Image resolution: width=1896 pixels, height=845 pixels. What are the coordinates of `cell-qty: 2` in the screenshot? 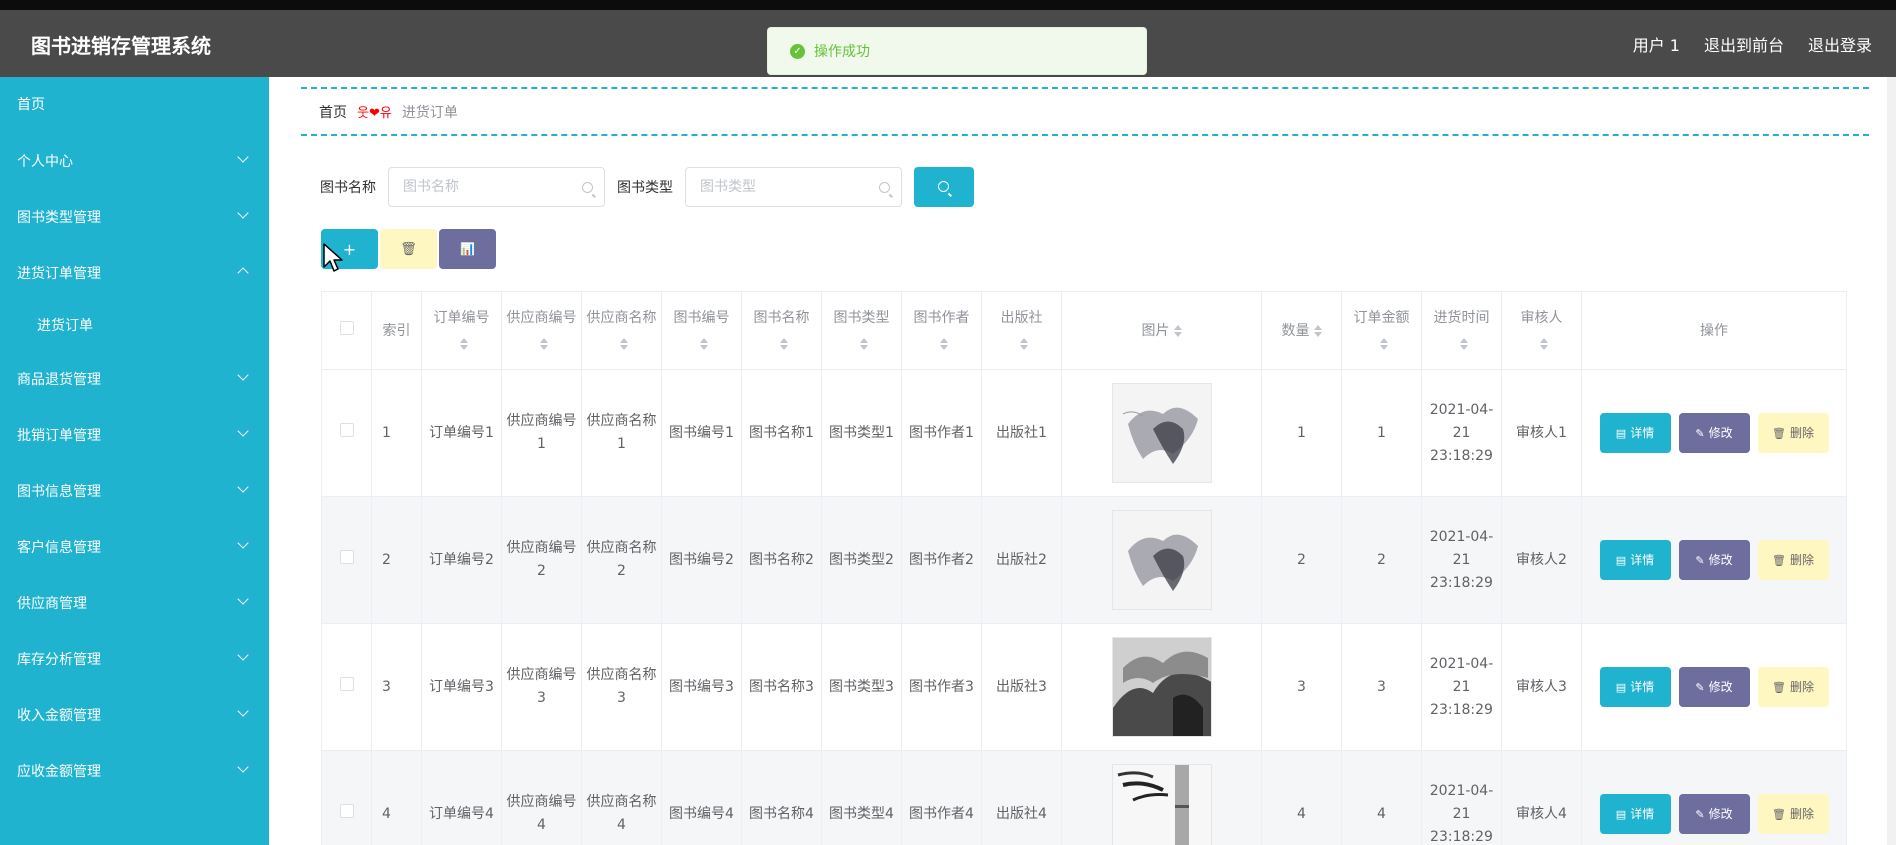 It's located at (1301, 560).